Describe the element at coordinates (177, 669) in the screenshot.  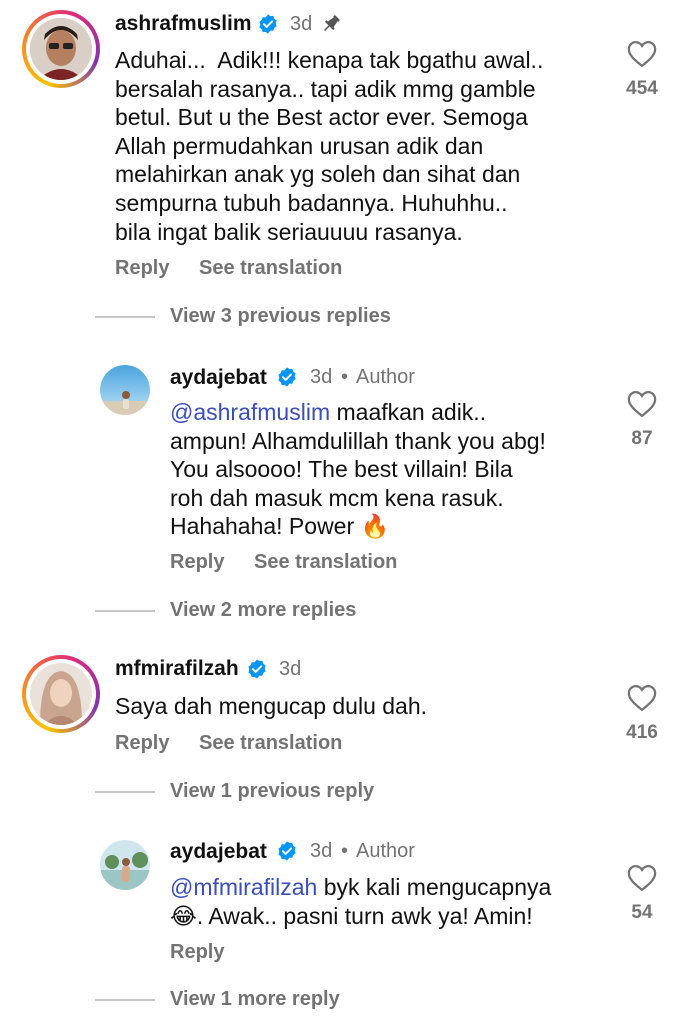
I see `username: mfmirafilzah` at that location.